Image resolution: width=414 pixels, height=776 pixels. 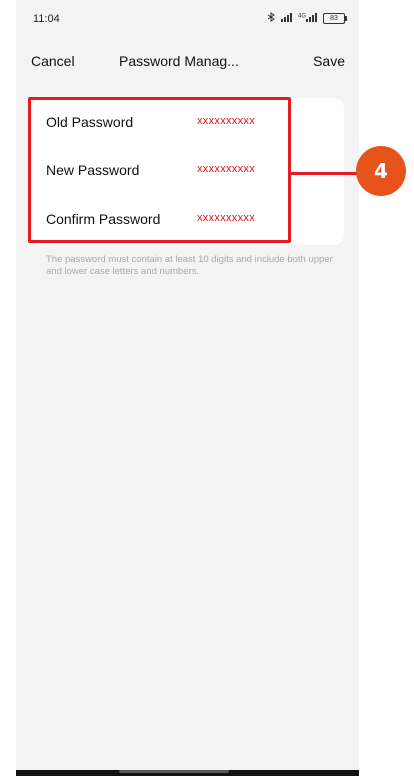 I want to click on 4g-signal-icon: 4G, so click(x=307, y=18).